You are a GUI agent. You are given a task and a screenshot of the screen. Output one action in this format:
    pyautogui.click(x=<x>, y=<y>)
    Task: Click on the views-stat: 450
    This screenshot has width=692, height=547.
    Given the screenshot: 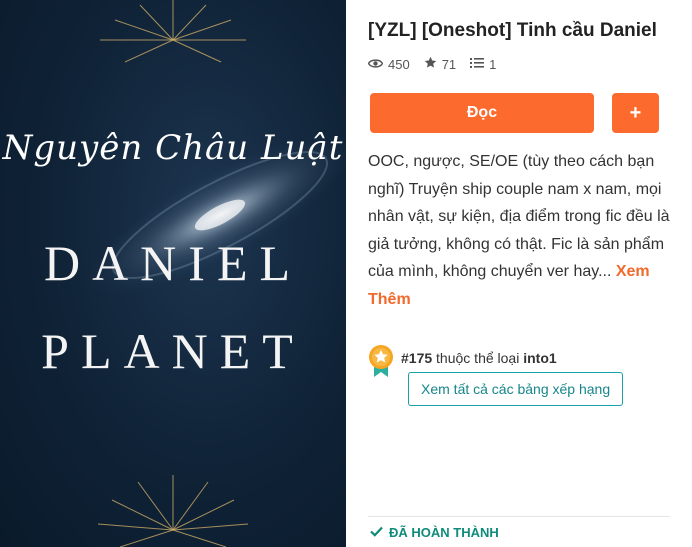 What is the action you would take?
    pyautogui.click(x=388, y=64)
    